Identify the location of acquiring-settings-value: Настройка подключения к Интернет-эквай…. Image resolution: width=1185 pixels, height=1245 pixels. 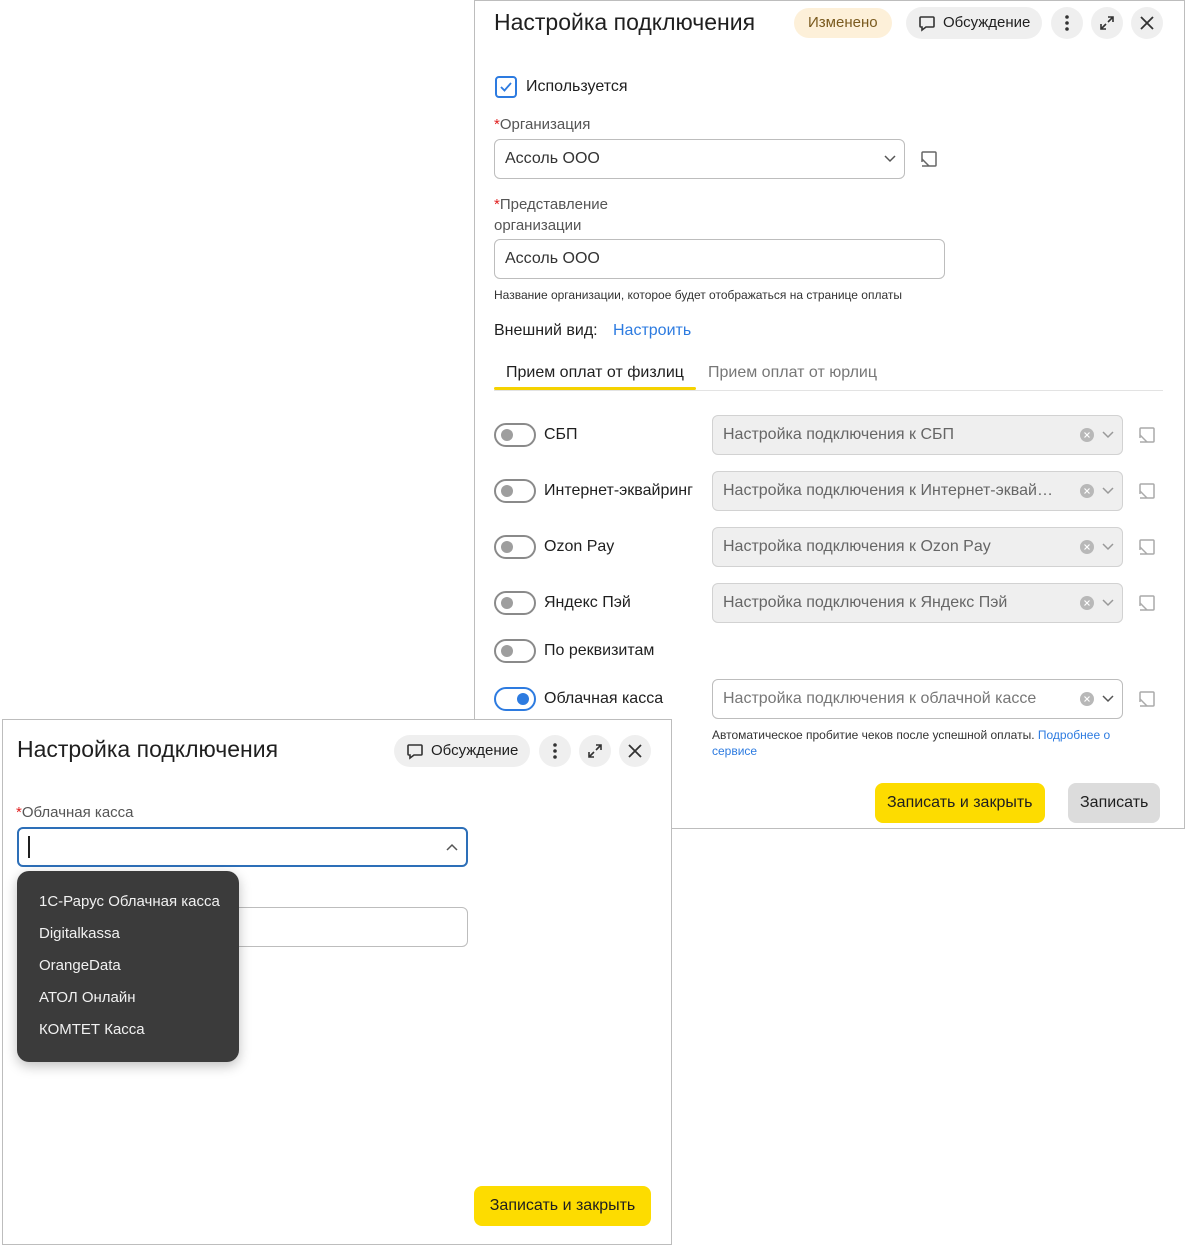
(888, 490).